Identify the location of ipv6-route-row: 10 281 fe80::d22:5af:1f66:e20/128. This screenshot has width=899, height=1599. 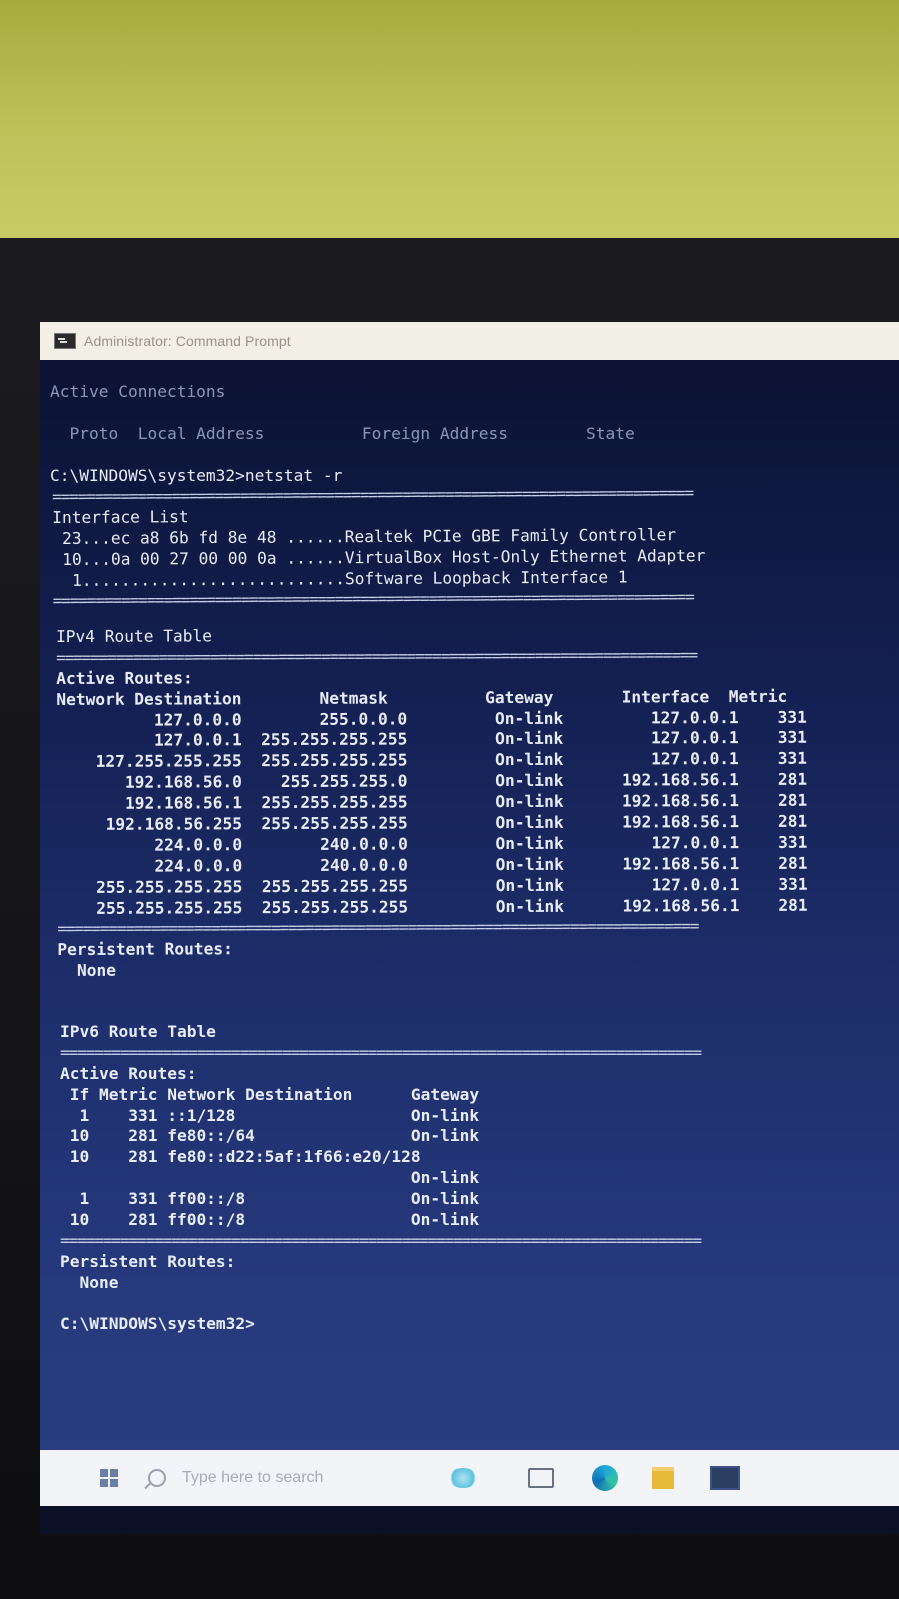
(240, 1157).